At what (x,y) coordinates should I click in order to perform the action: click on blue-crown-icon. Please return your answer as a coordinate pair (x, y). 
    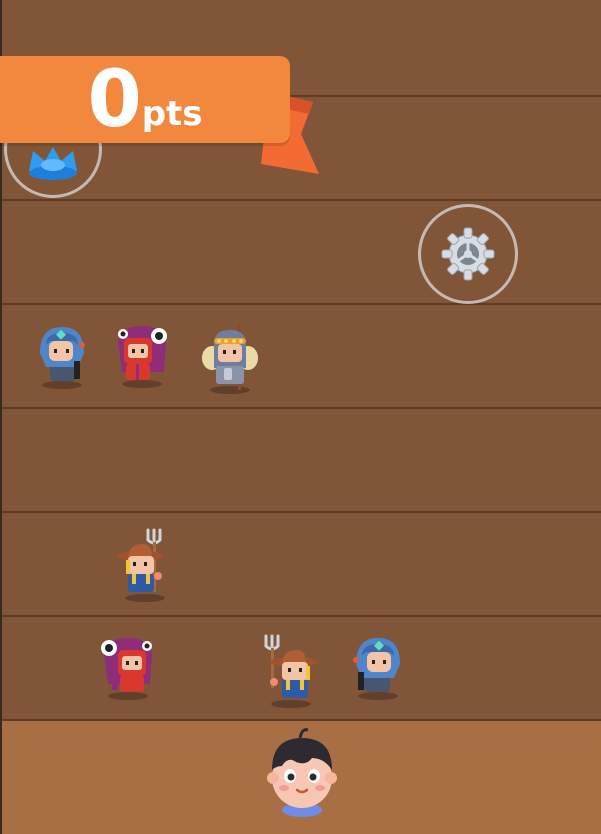
    Looking at the image, I should click on (53, 163).